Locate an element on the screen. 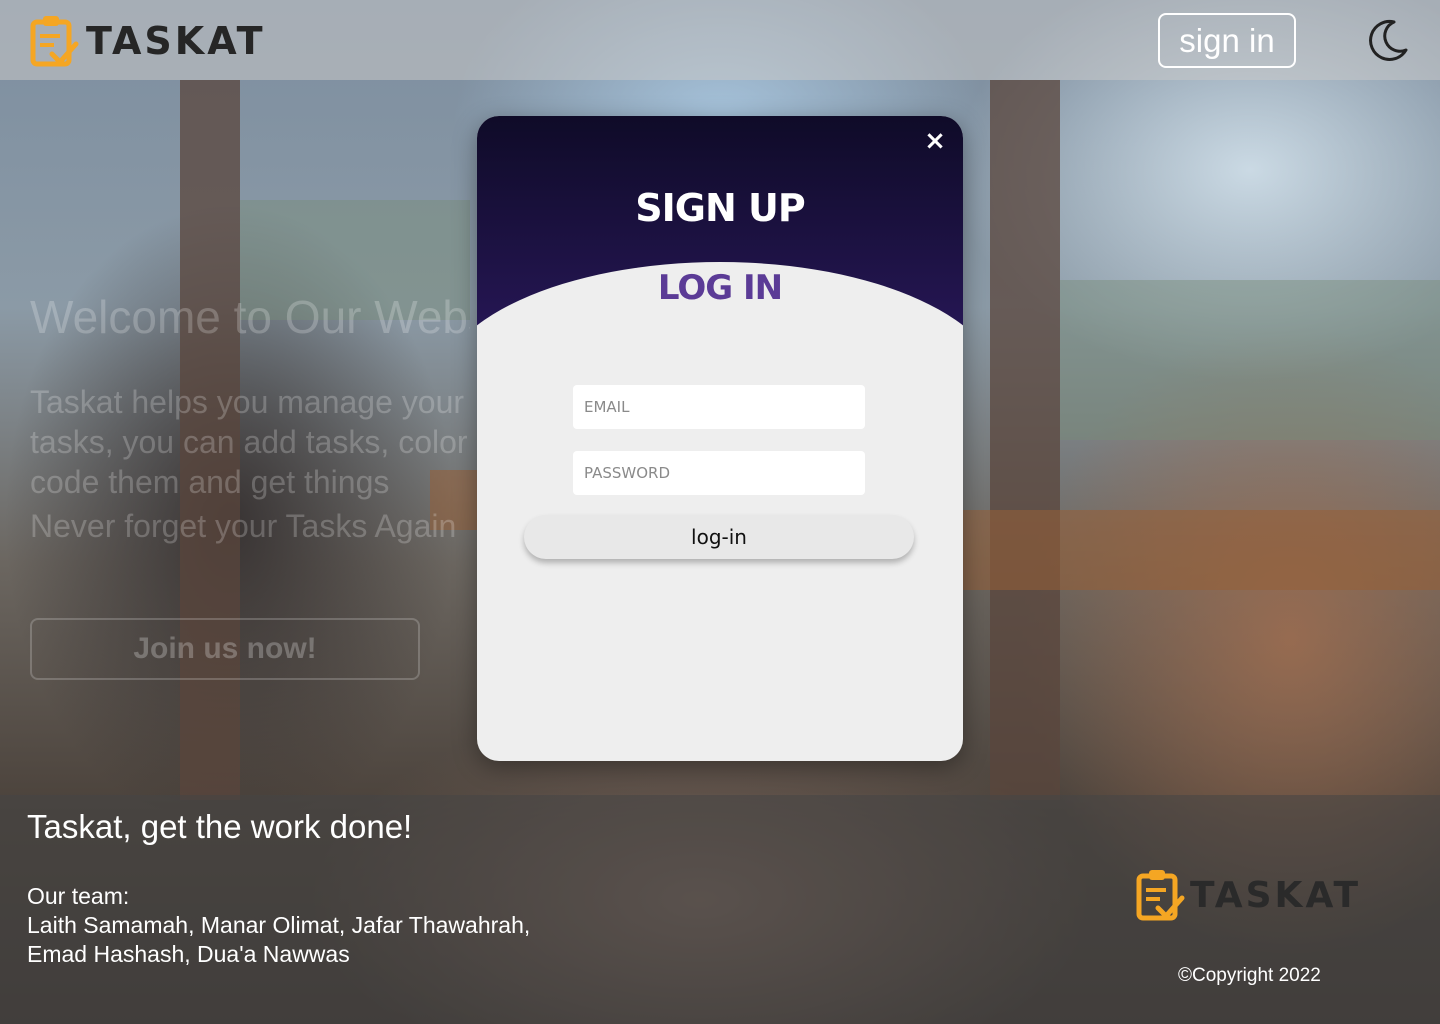 This screenshot has height=1024, width=1440. join-us-button: Join us now! is located at coordinates (225, 649).